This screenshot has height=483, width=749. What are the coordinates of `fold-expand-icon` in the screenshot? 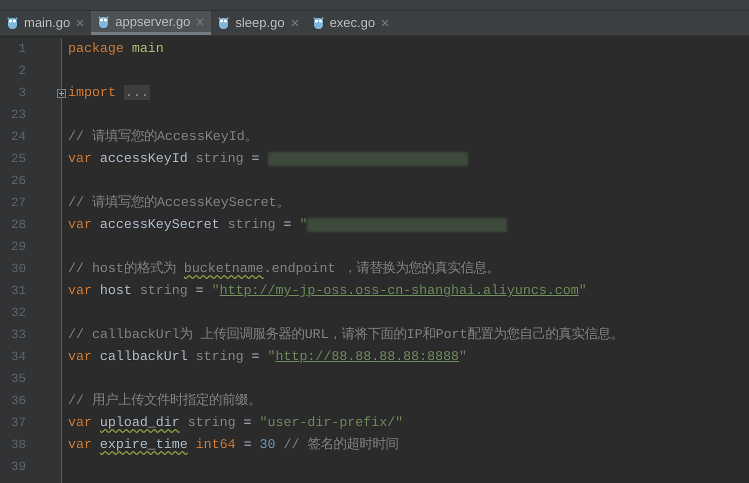 It's located at (61, 93).